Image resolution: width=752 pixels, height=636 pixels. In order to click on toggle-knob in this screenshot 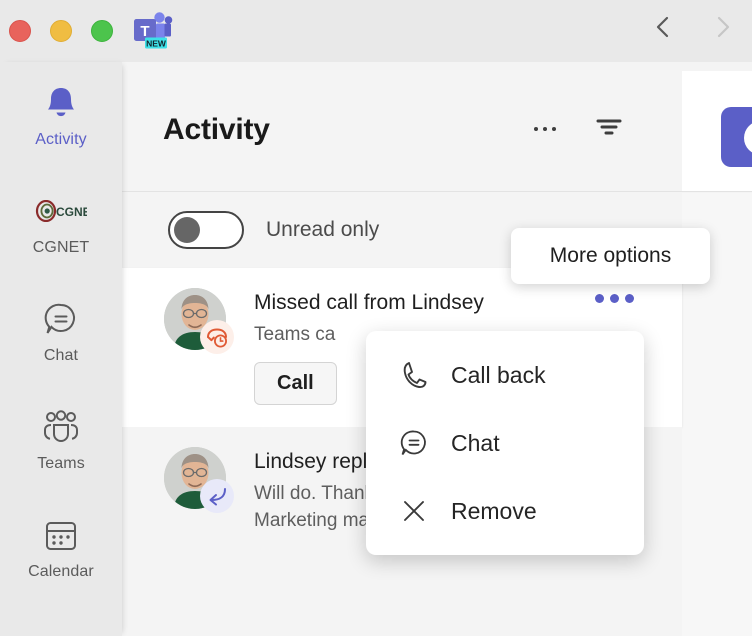, I will do `click(187, 230)`.